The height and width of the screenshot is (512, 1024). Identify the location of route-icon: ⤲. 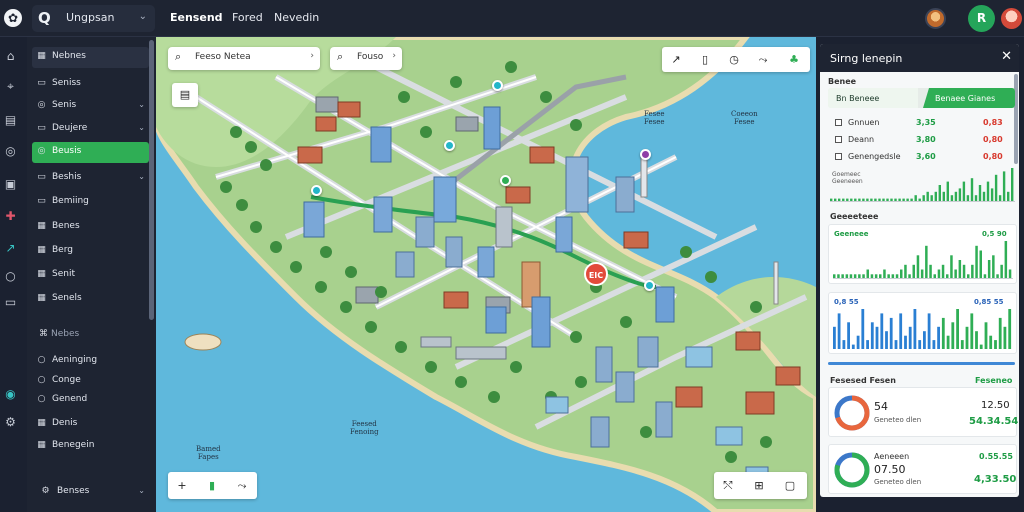
(728, 485).